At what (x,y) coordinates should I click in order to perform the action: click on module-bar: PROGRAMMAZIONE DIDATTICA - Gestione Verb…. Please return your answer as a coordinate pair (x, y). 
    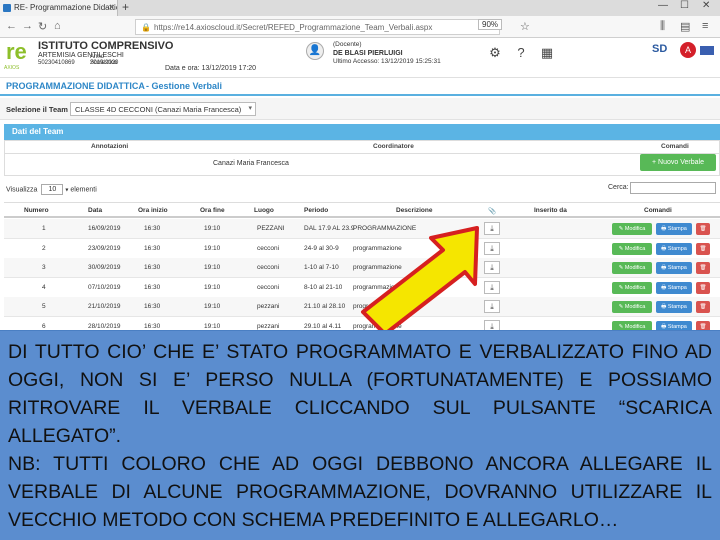
    Looking at the image, I should click on (360, 87).